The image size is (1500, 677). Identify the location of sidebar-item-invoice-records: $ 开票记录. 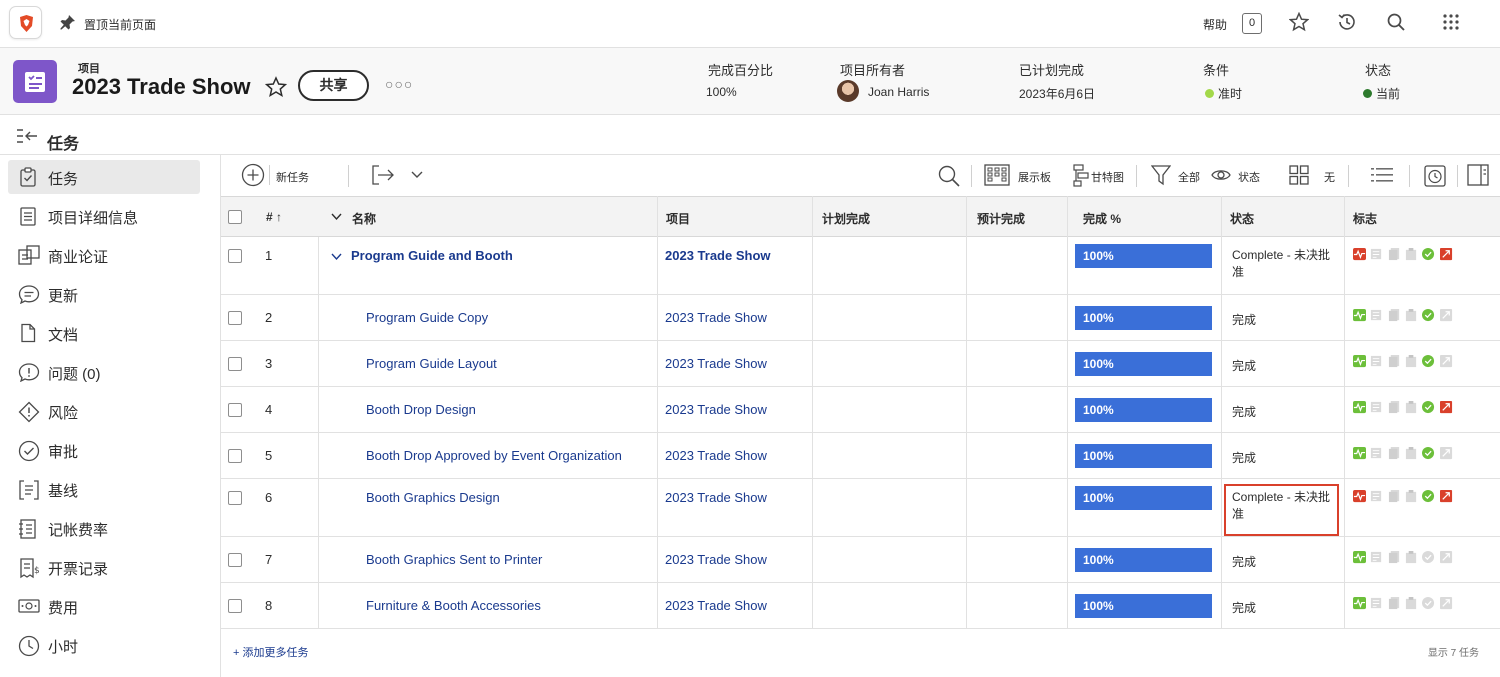
(104, 567).